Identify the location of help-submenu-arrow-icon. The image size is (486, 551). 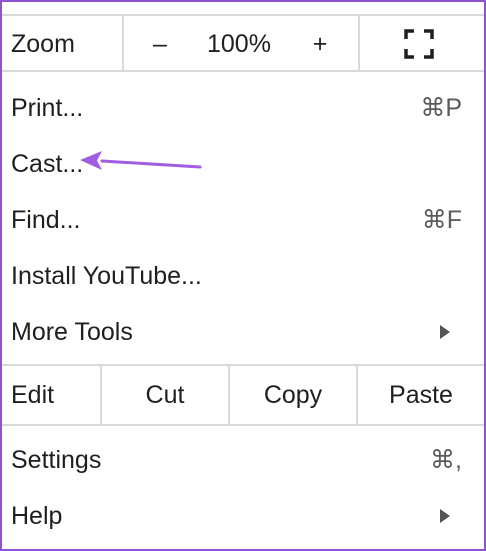
(445, 516).